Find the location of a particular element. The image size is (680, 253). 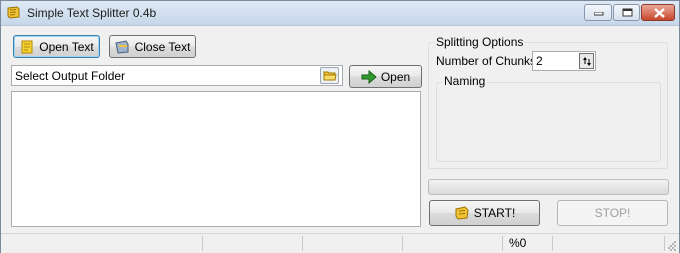

maximize-button is located at coordinates (626, 12).